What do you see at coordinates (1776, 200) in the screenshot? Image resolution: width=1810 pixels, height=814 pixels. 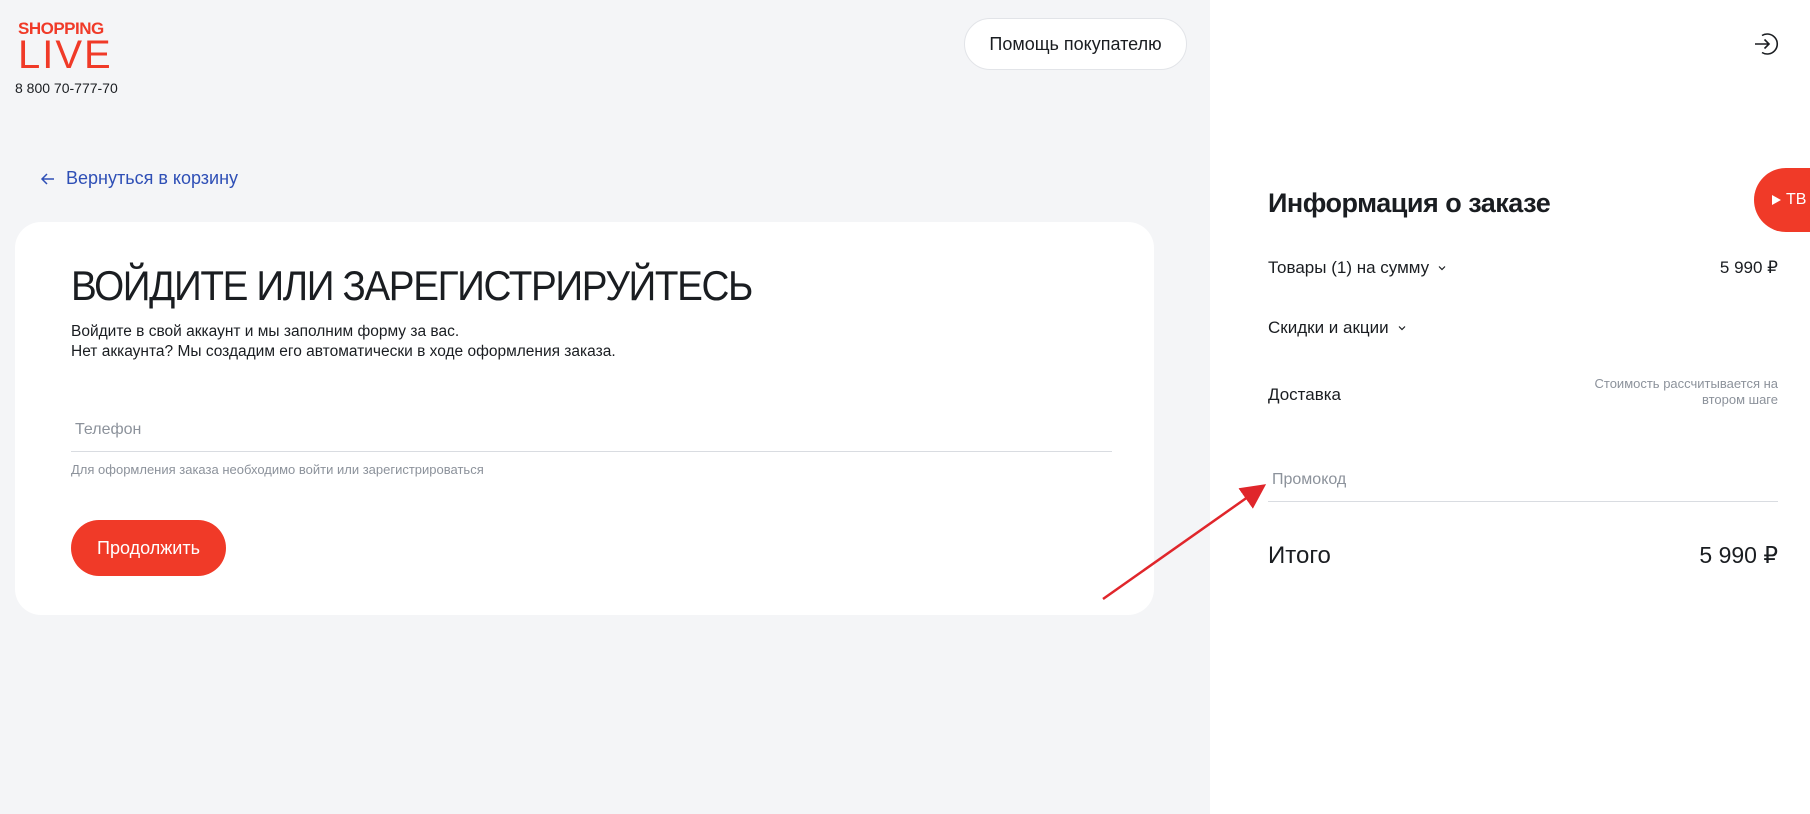 I see `play-icon` at bounding box center [1776, 200].